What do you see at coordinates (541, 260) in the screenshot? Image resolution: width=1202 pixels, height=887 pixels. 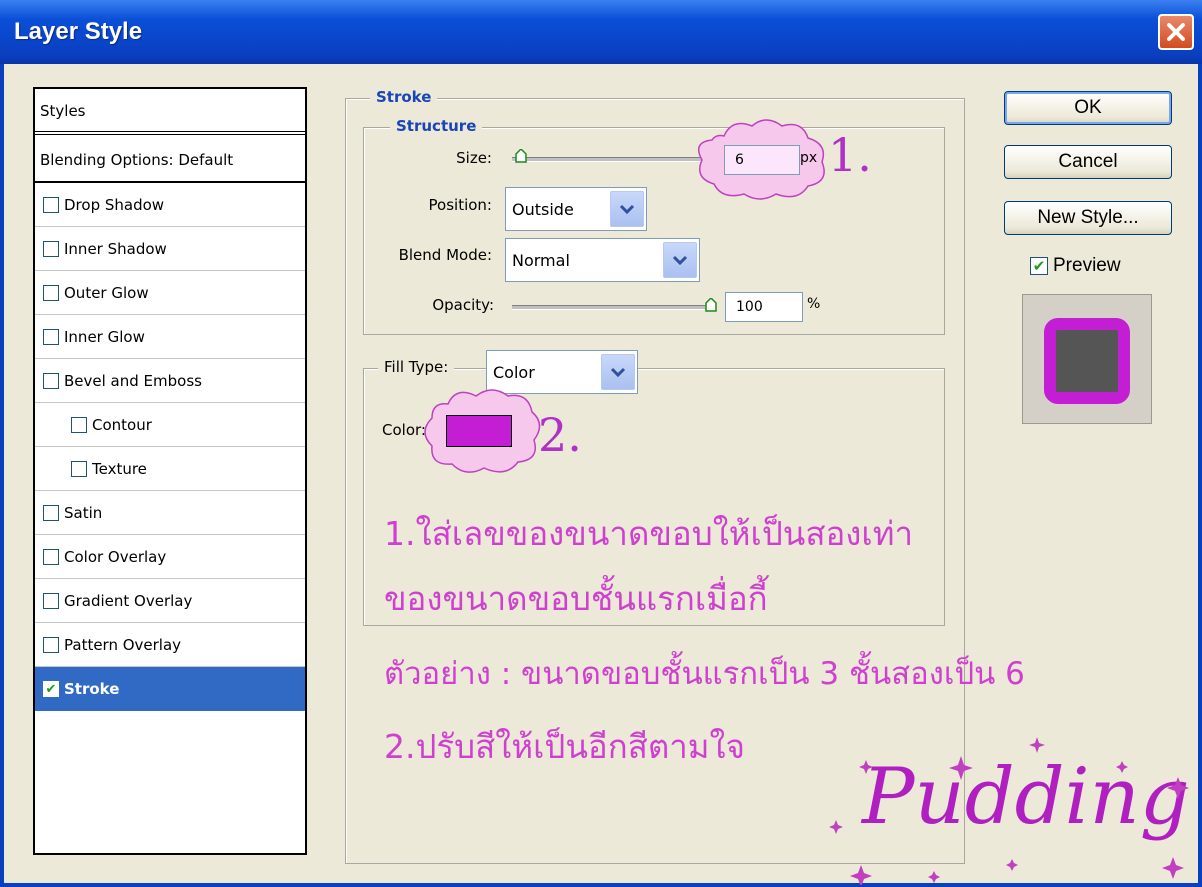 I see `blend-mode-select-value: Normal` at bounding box center [541, 260].